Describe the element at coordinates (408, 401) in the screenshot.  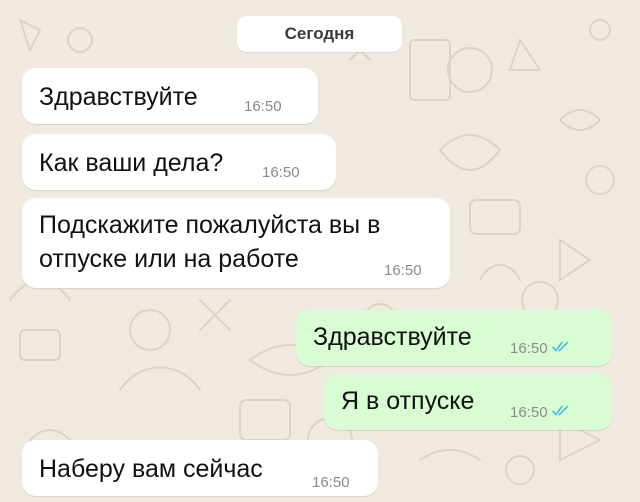
I see `message-text: Я в отпуске` at that location.